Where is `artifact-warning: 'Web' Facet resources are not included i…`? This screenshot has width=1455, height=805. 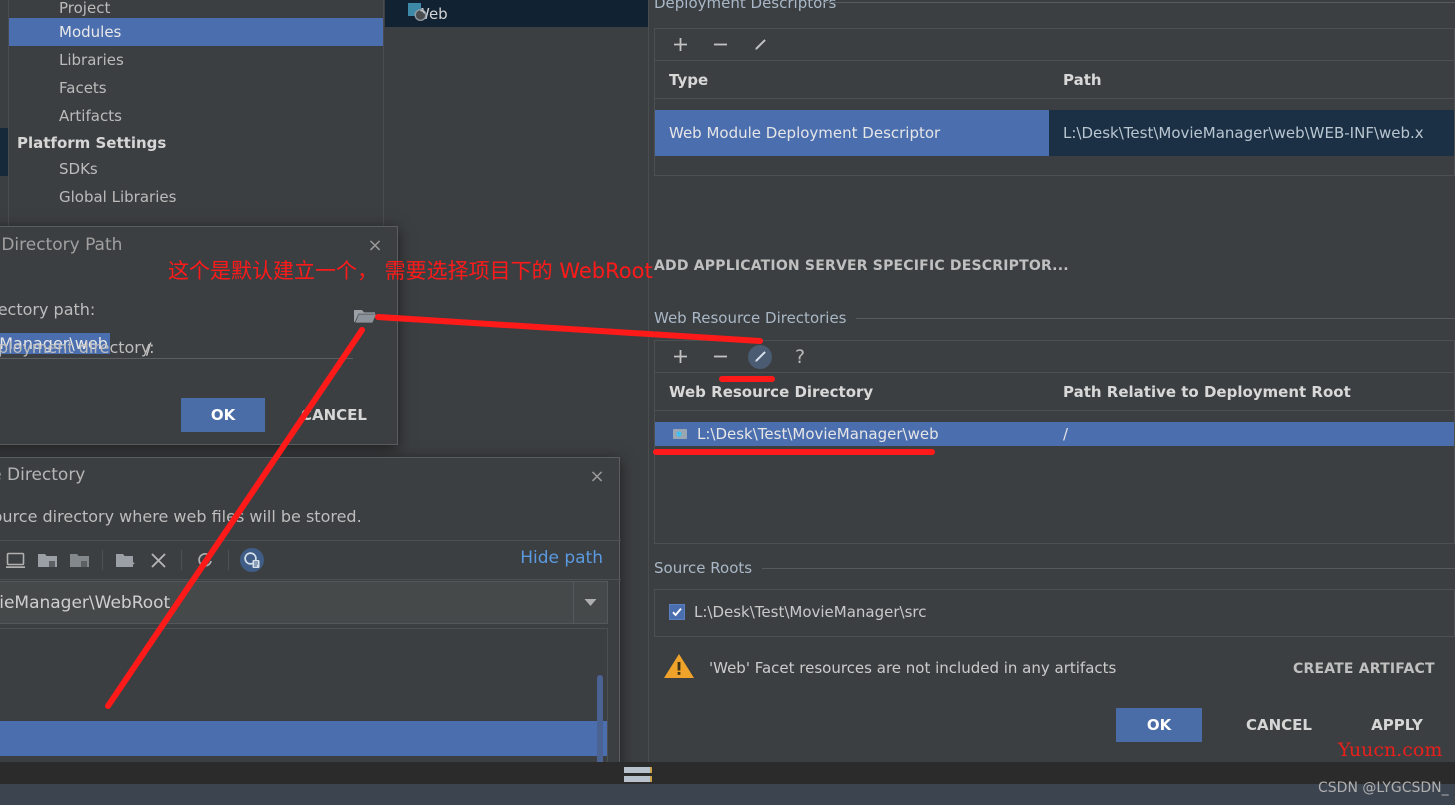 artifact-warning: 'Web' Facet resources are not included i… is located at coordinates (889, 668).